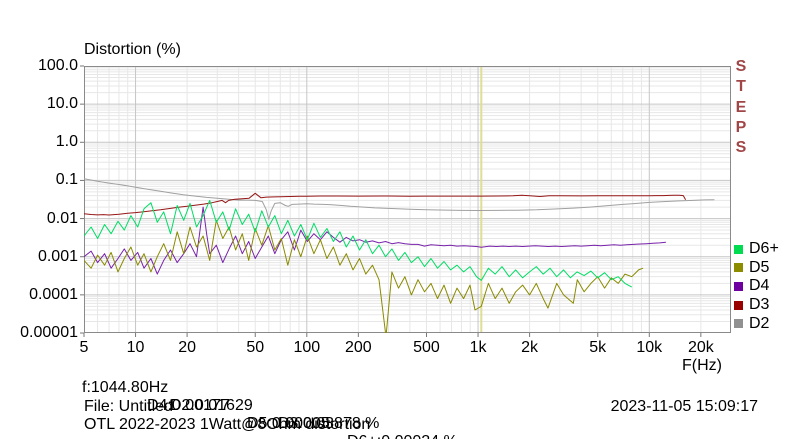 Image resolution: width=800 pixels, height=439 pixels. Describe the element at coordinates (530, 347) in the screenshot. I see `x-tick-label: 2k` at that location.